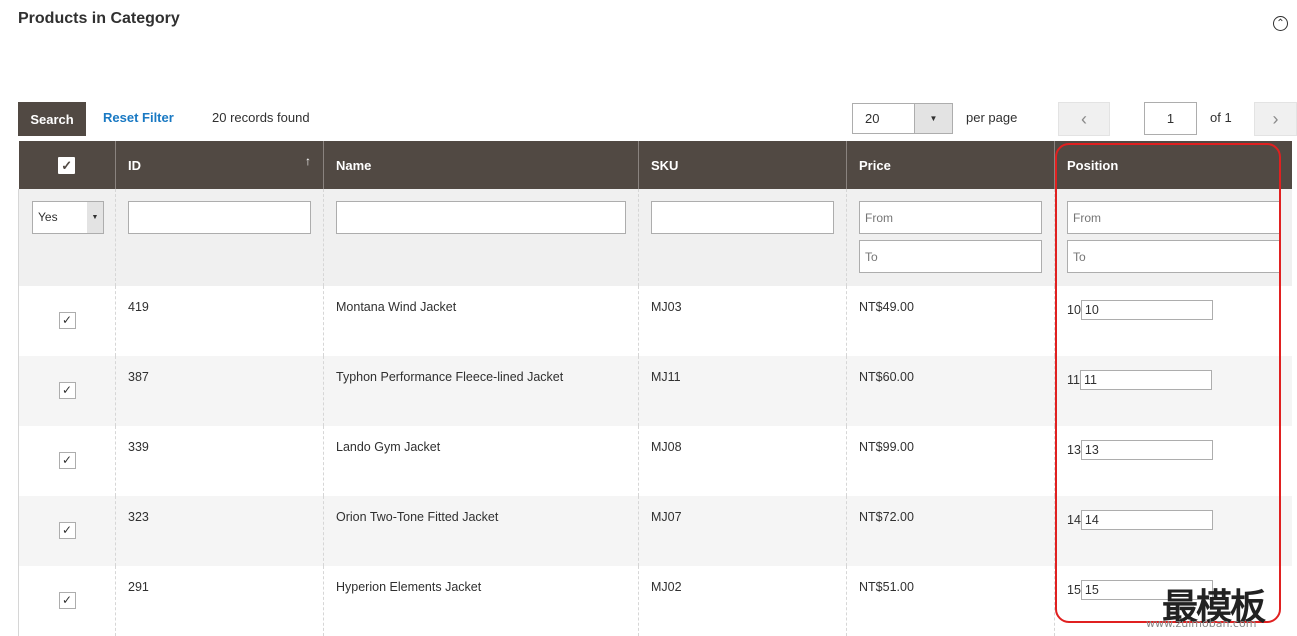  What do you see at coordinates (219, 321) in the screenshot?
I see `cell-id: 419` at bounding box center [219, 321].